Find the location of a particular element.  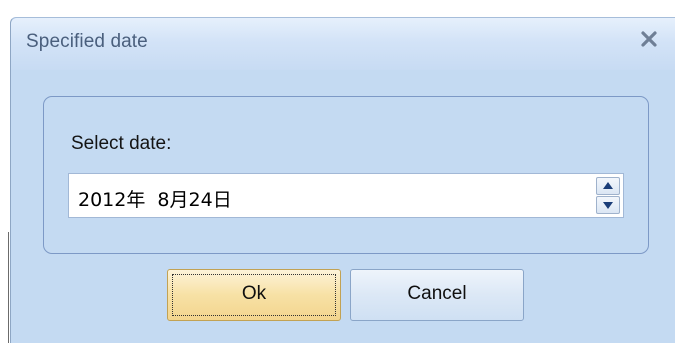

ok-button: Ok is located at coordinates (254, 295).